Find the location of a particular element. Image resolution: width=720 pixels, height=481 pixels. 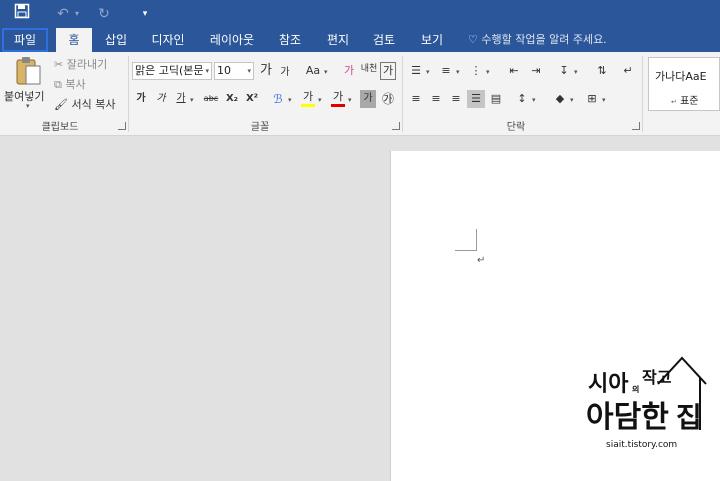

clipboard-launcher-icon is located at coordinates (122, 126).